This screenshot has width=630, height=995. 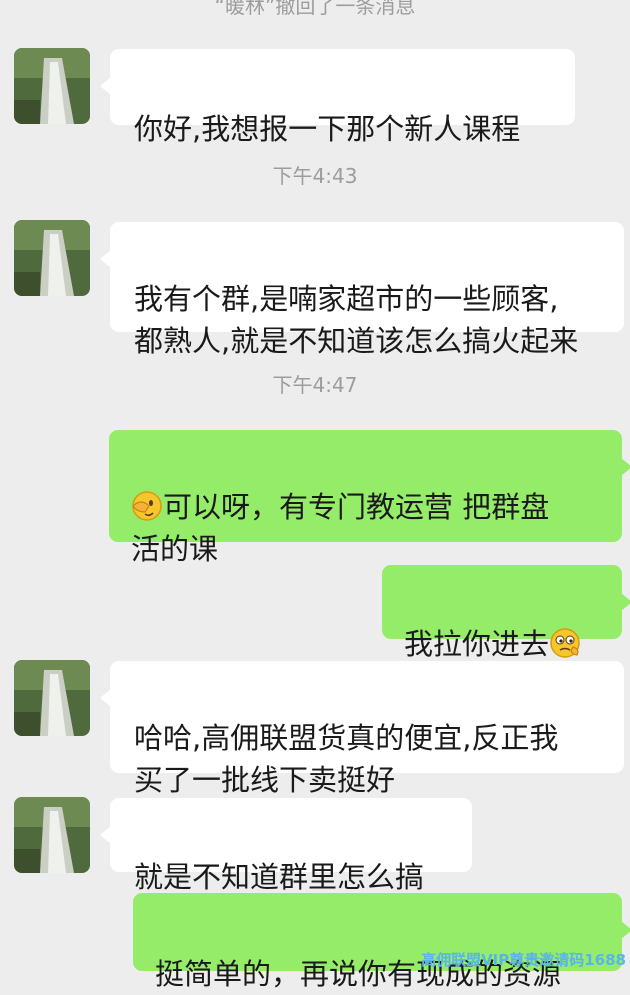 I want to click on timestamp: 下午4:47, so click(x=315, y=385).